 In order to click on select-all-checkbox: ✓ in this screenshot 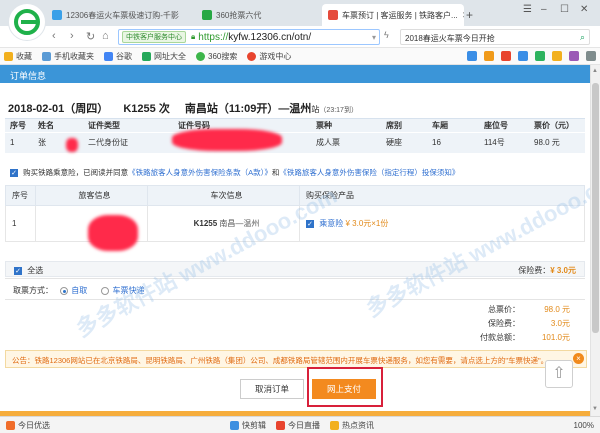, I will do `click(18, 270)`.